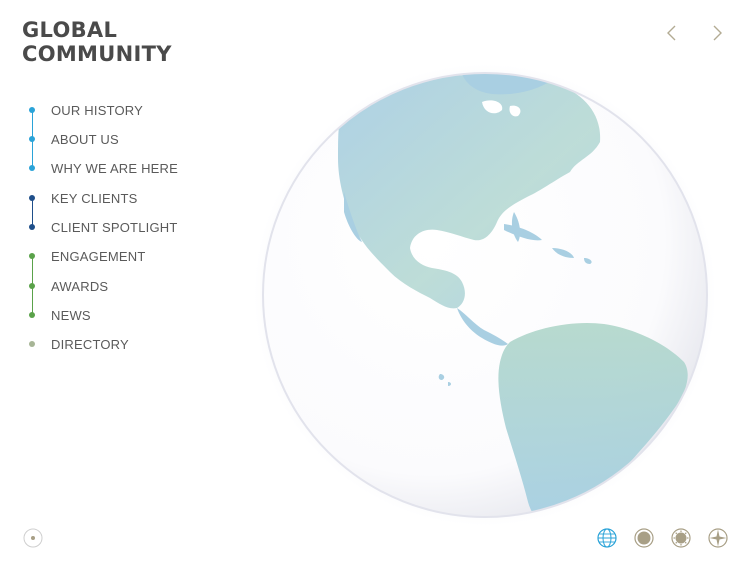  I want to click on nav-item-label: AWARDS, so click(80, 286).